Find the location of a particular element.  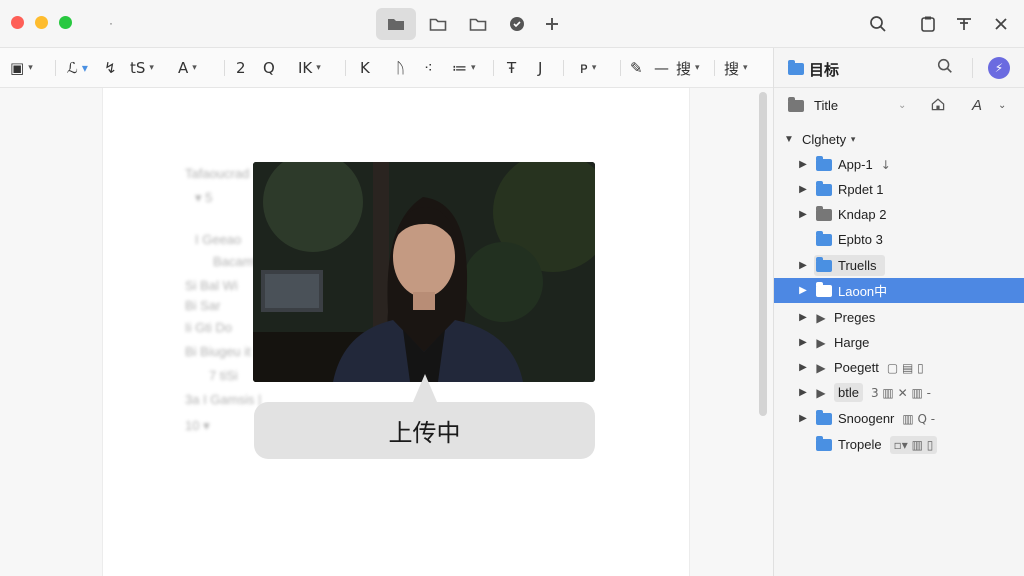

tree-item-actions: ▥ Q - is located at coordinates (918, 419).